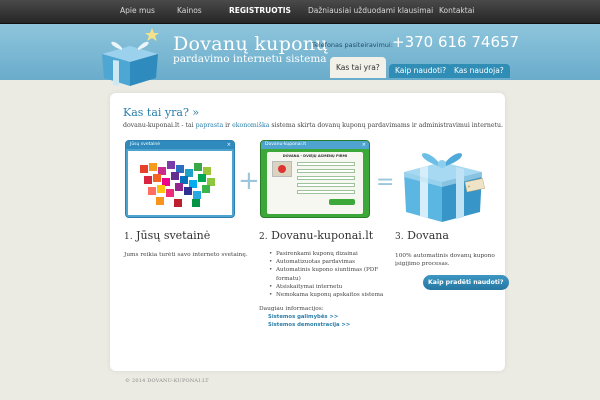 Image resolution: width=600 pixels, height=400 pixels. I want to click on nav-item-register: REGISTRUOTIS, so click(260, 10).